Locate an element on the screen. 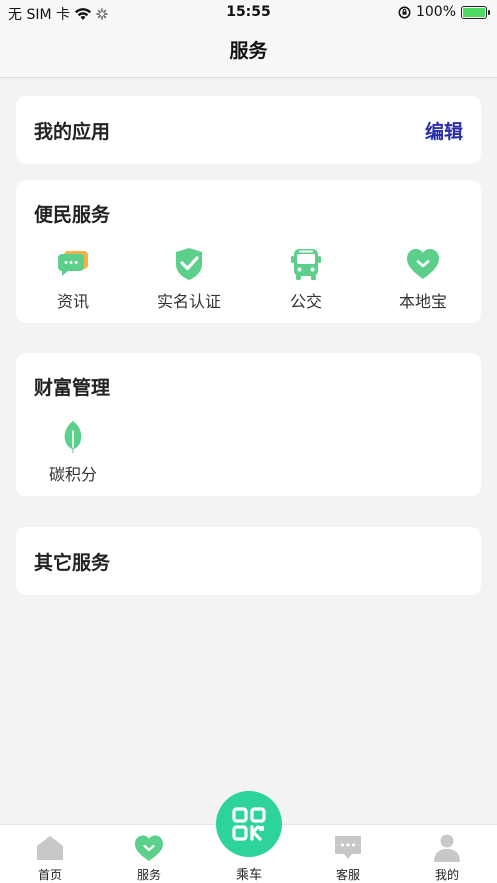 The height and width of the screenshot is (883, 497). tab-home: 首页 is located at coordinates (50, 858).